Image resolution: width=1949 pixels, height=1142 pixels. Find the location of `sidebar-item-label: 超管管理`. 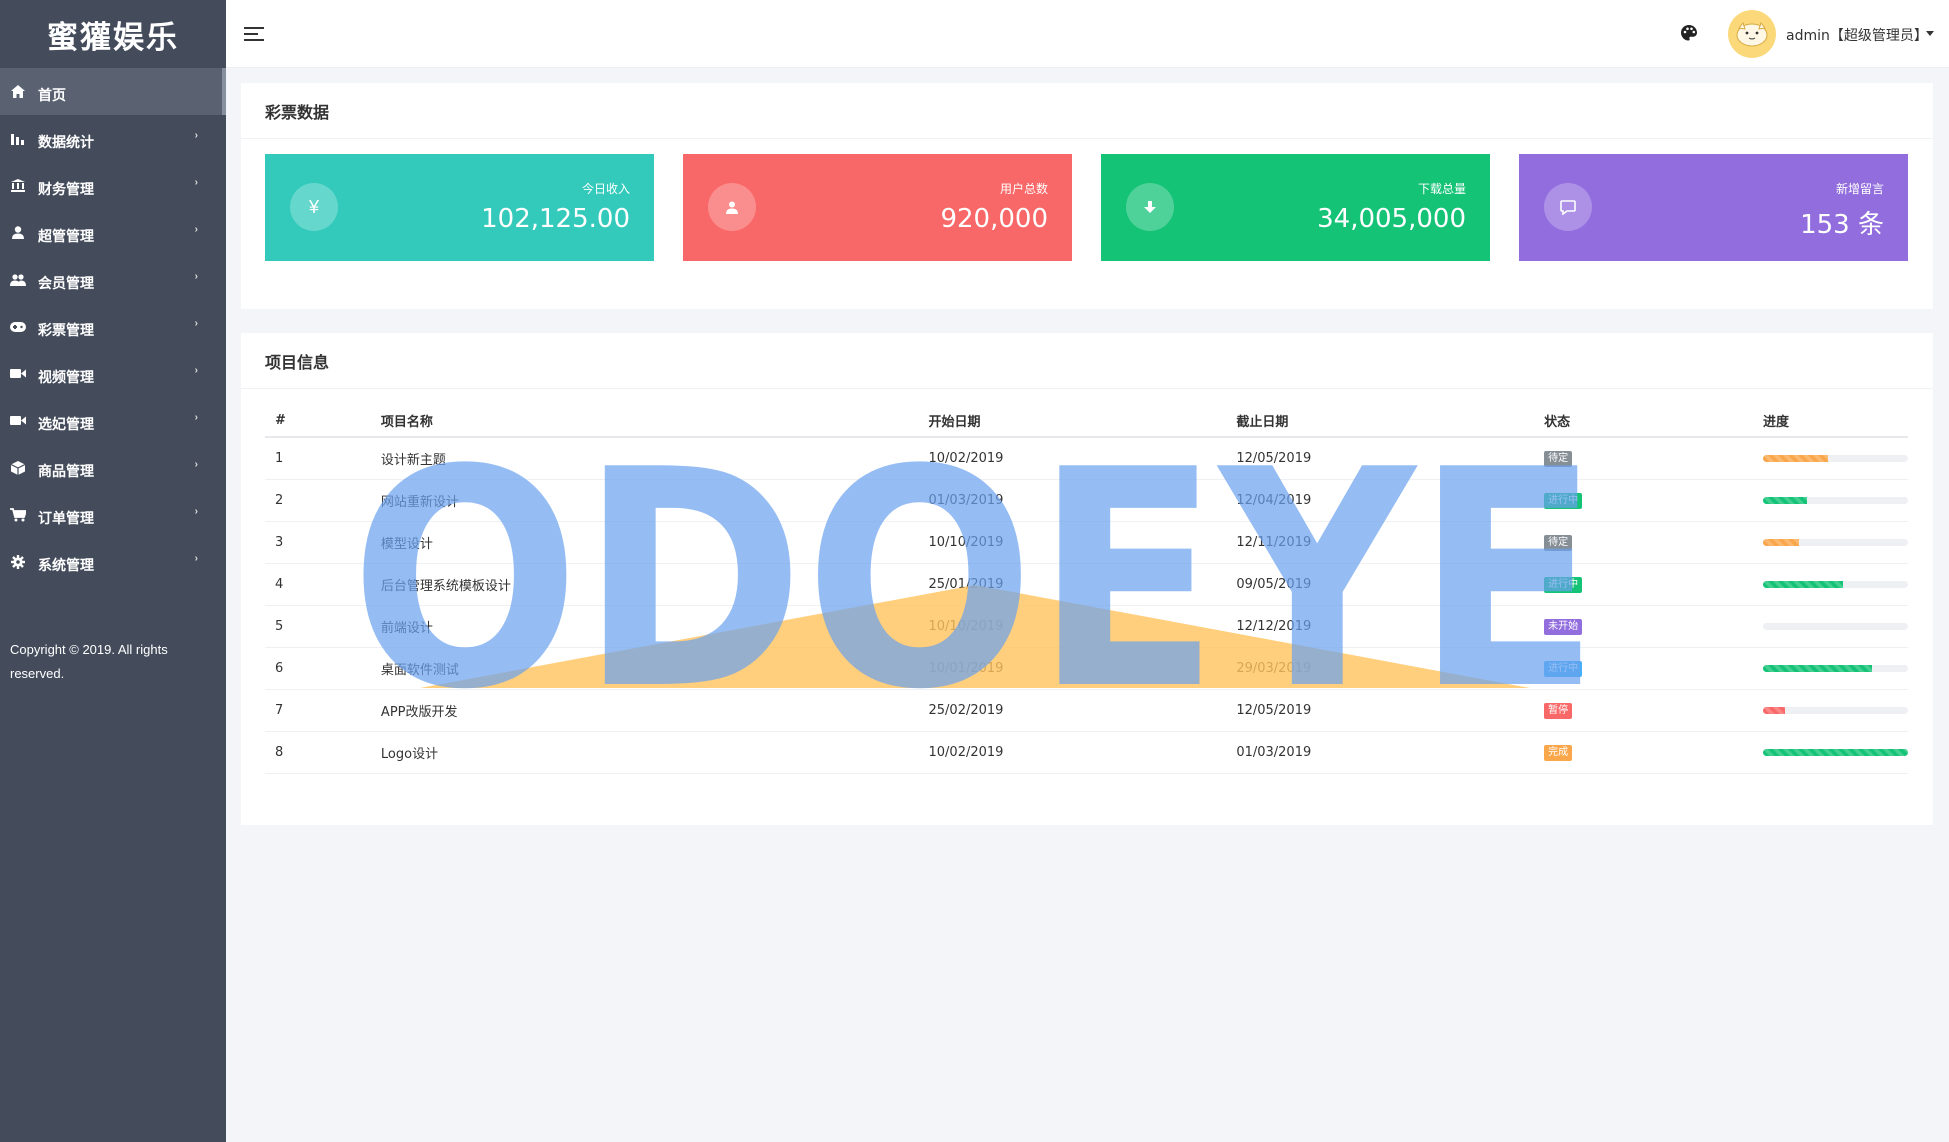

sidebar-item-label: 超管管理 is located at coordinates (66, 236).